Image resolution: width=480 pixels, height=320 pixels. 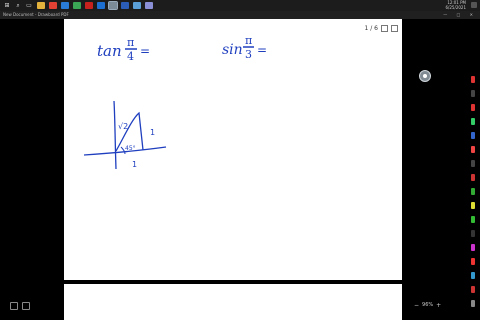 What do you see at coordinates (134, 164) in the screenshot?
I see `base-label: 1` at bounding box center [134, 164].